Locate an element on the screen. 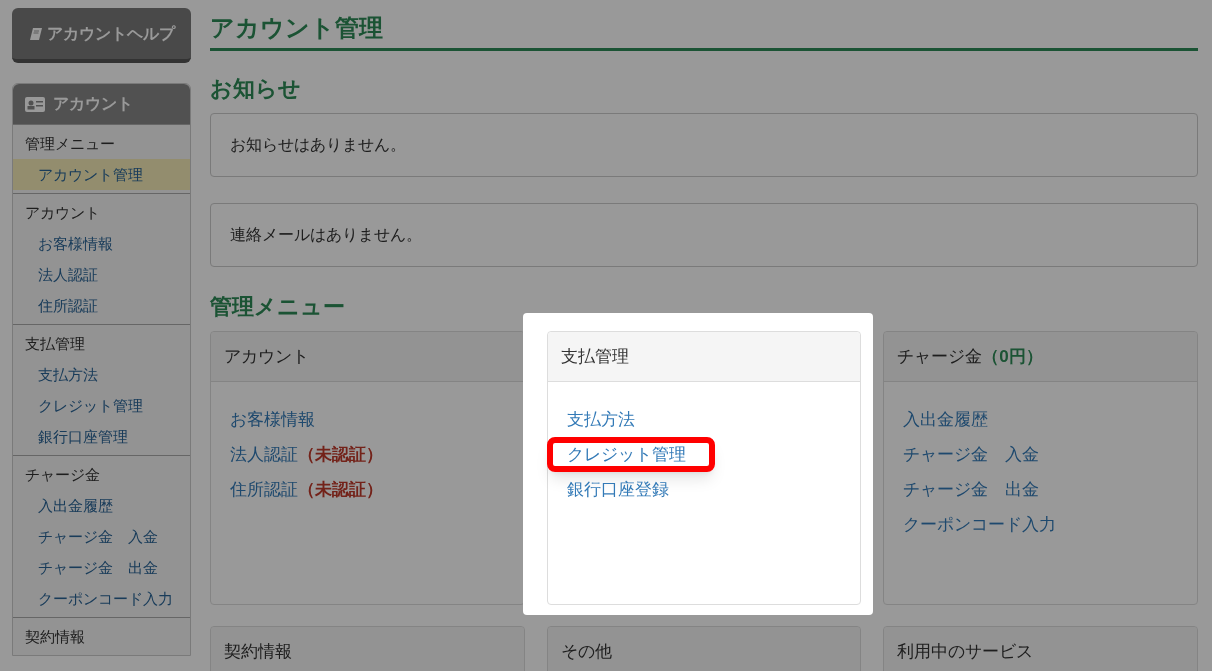 The width and height of the screenshot is (1212, 671). sidebar-title: アカウント is located at coordinates (93, 104).